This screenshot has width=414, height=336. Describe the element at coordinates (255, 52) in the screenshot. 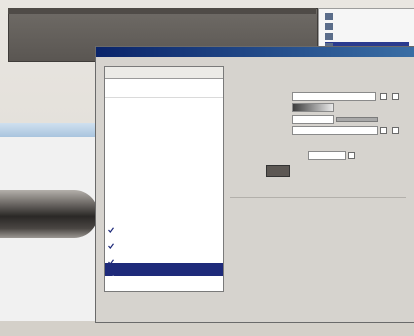

I see `dialog-titlebar` at that location.